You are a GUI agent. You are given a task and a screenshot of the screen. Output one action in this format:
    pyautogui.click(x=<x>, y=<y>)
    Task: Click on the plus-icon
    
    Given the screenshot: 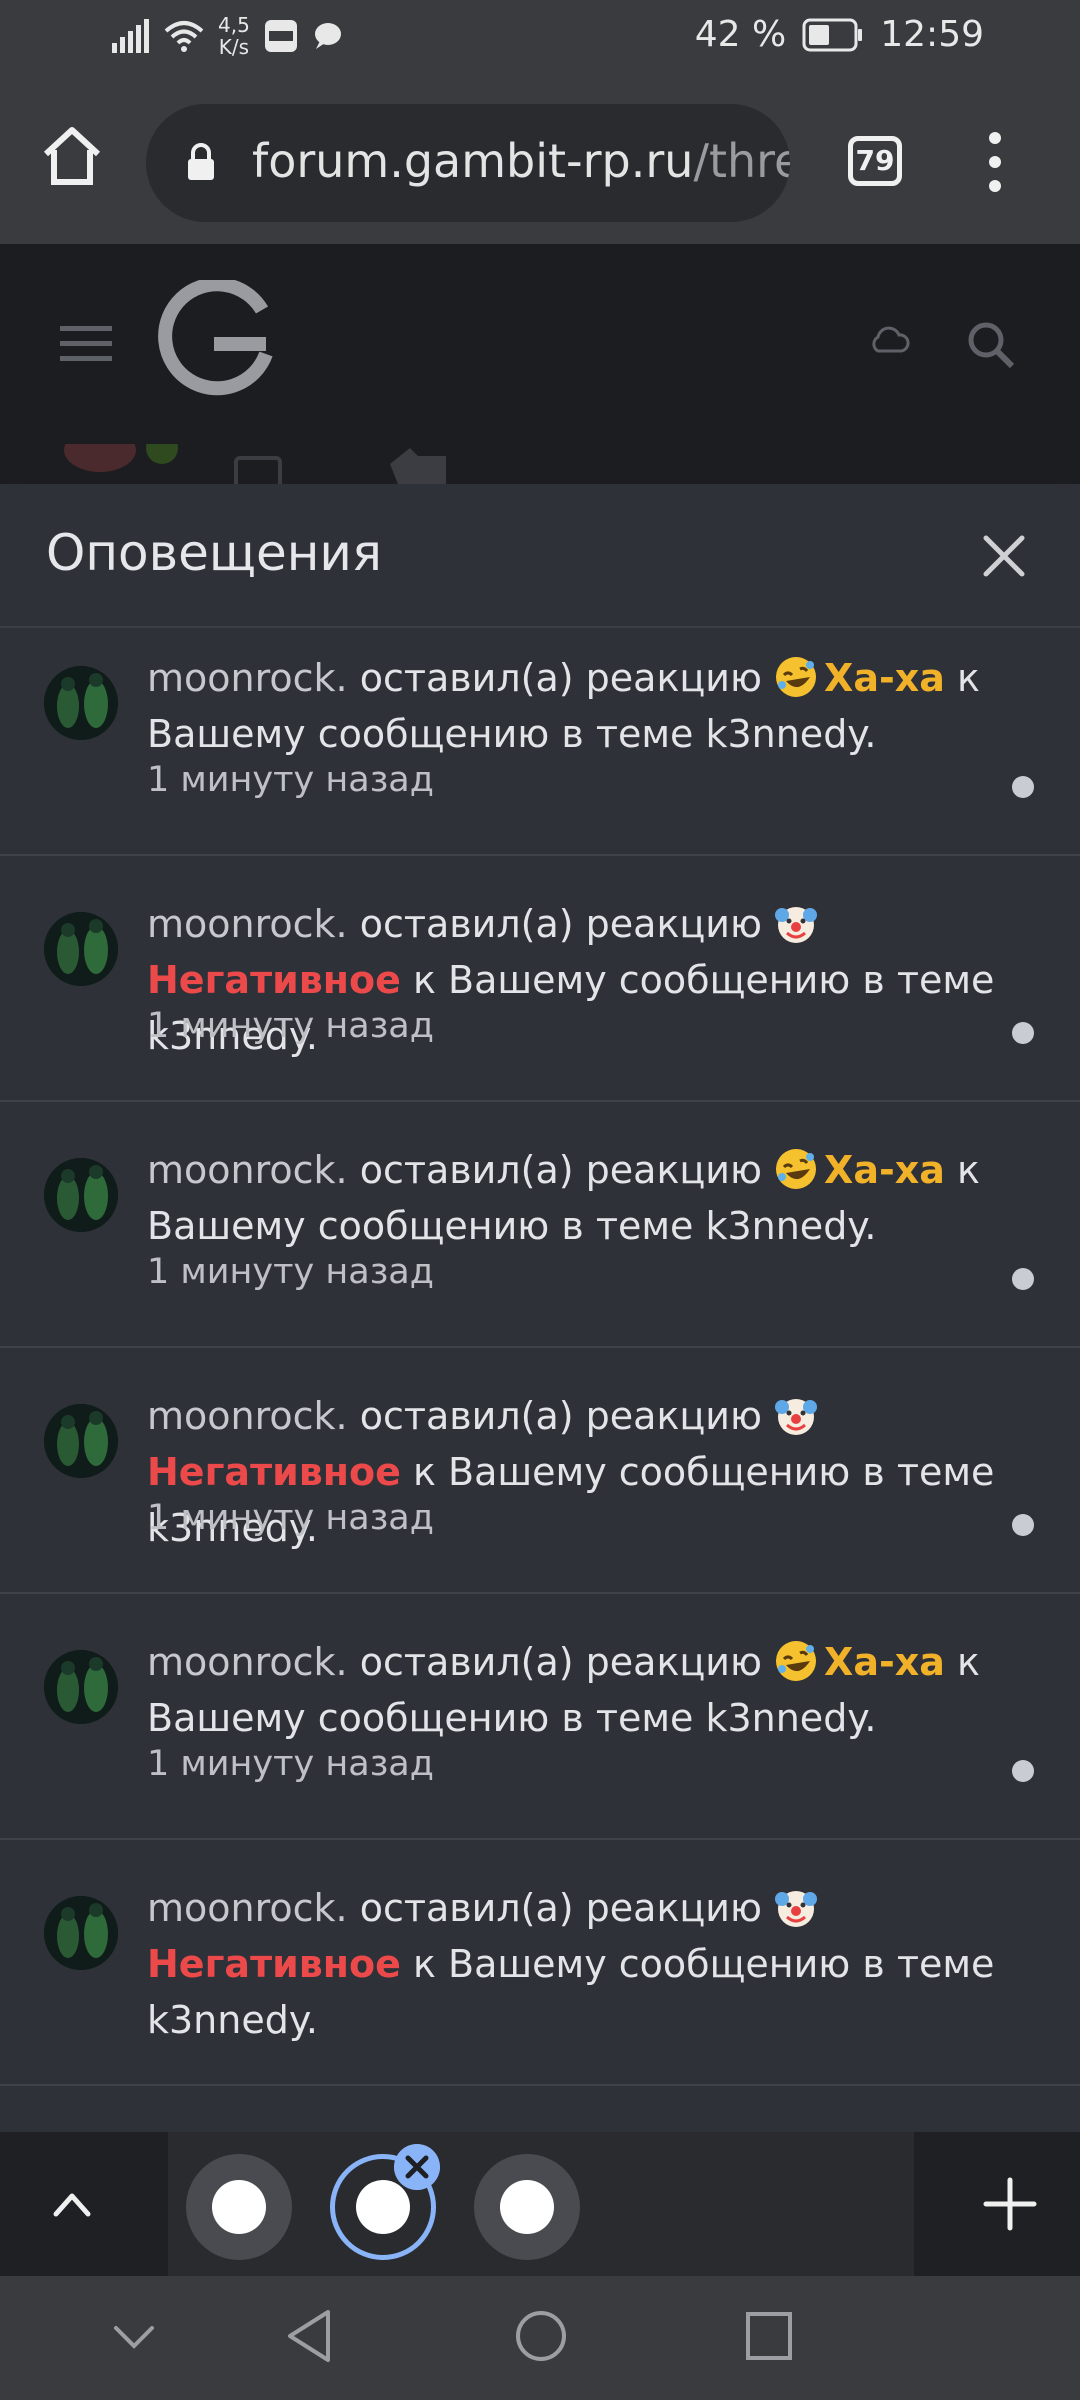 What is the action you would take?
    pyautogui.click(x=1010, y=2204)
    